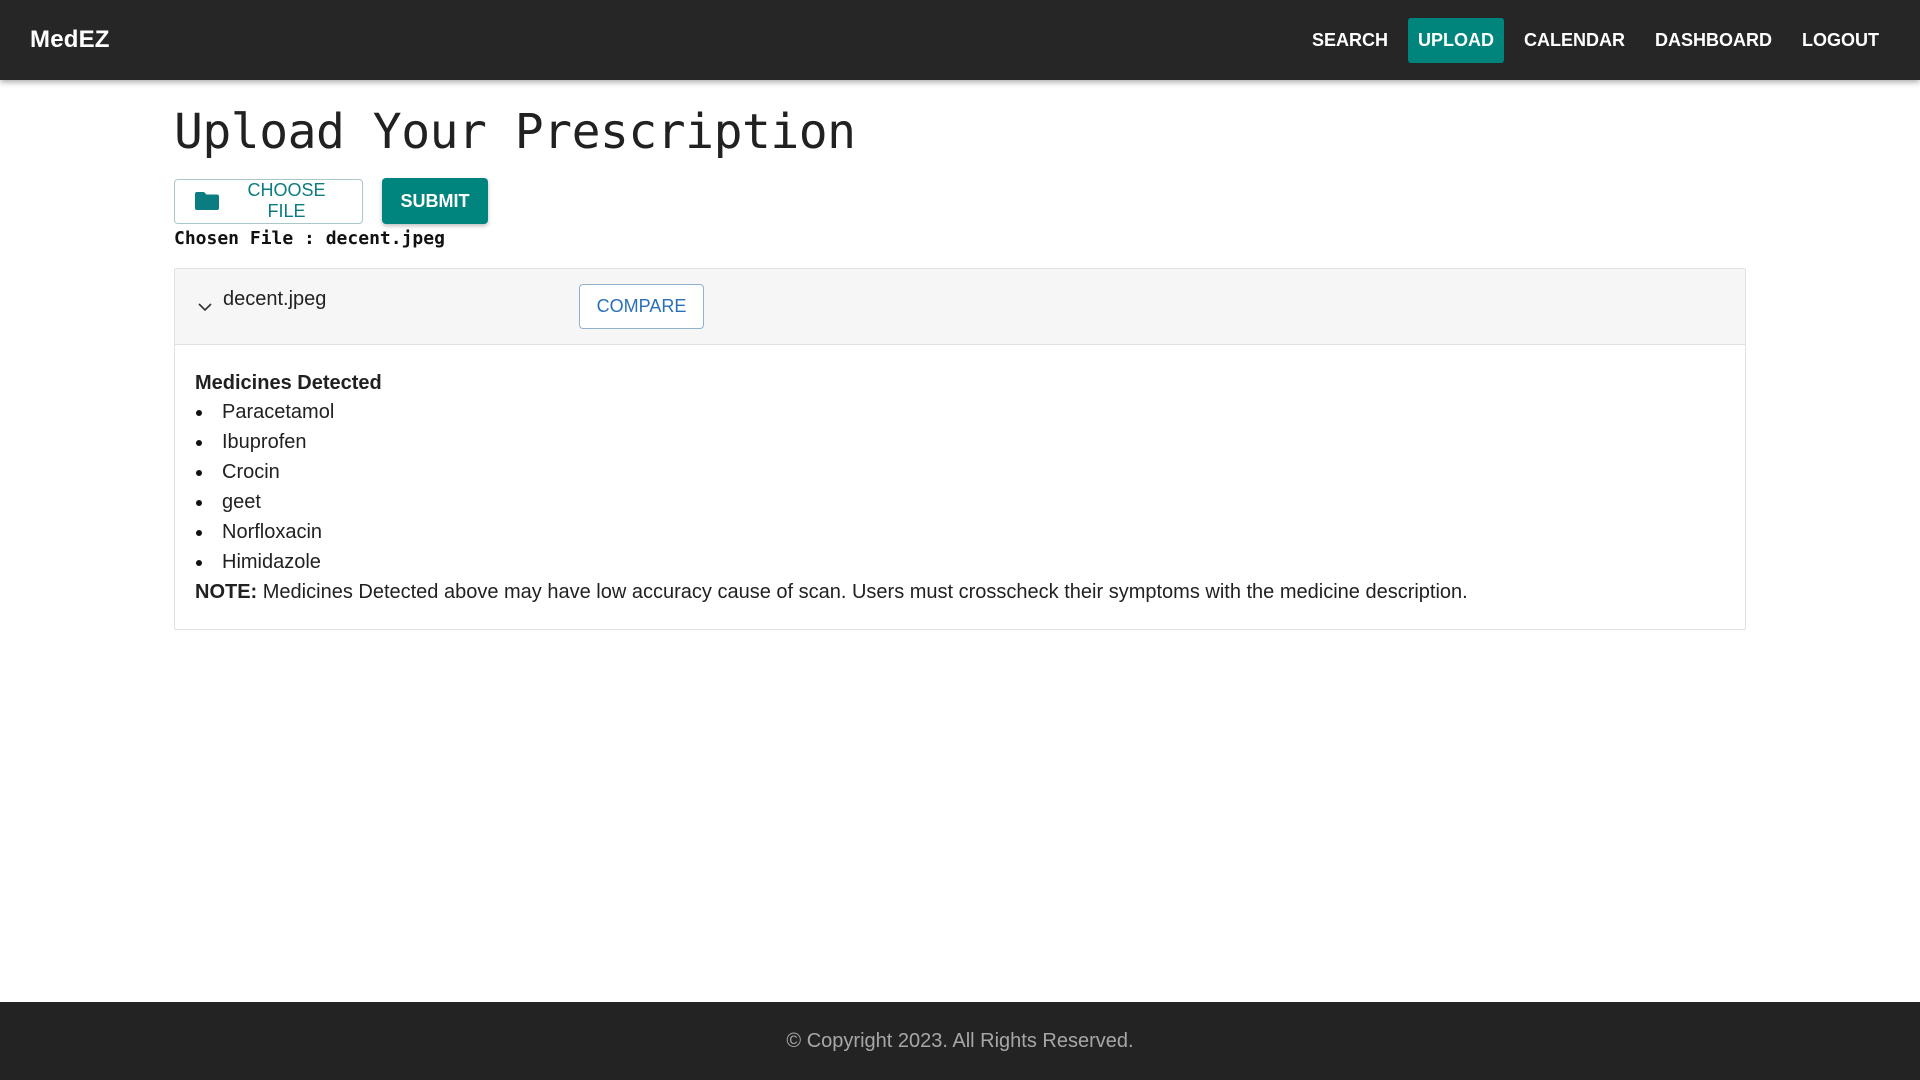 The height and width of the screenshot is (1080, 1920). What do you see at coordinates (1350, 40) in the screenshot?
I see `nav-search: SEARCH` at bounding box center [1350, 40].